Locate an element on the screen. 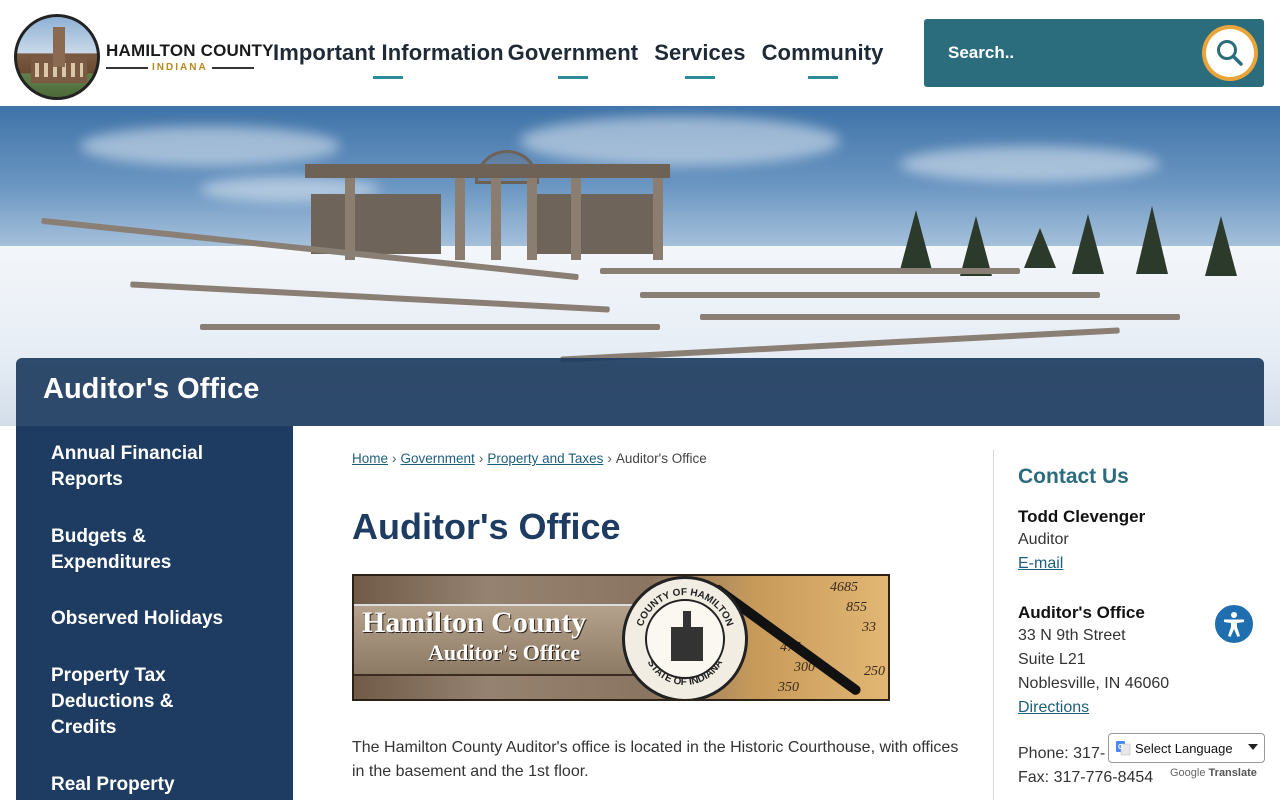 This screenshot has width=1280, height=800. search-input is located at coordinates (1061, 53).